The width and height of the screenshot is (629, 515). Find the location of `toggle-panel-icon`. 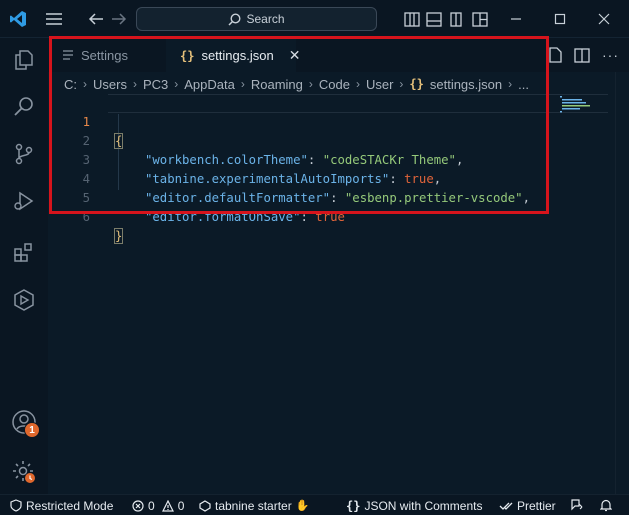

toggle-panel-icon is located at coordinates (434, 19).